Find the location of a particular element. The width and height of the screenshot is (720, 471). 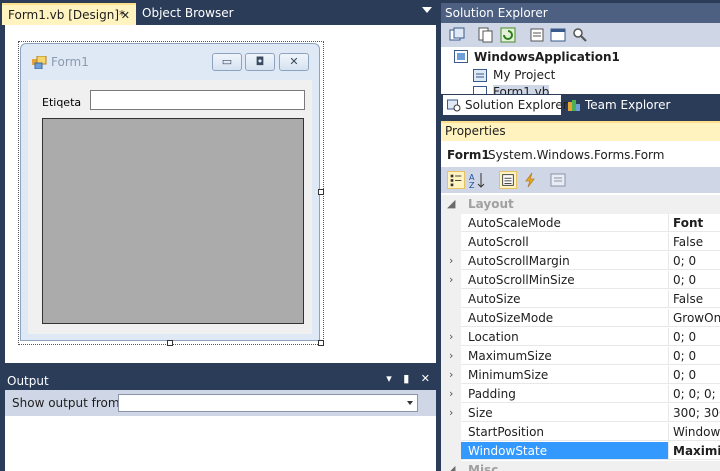

output-toolbar: Show output from: is located at coordinates (220, 403).